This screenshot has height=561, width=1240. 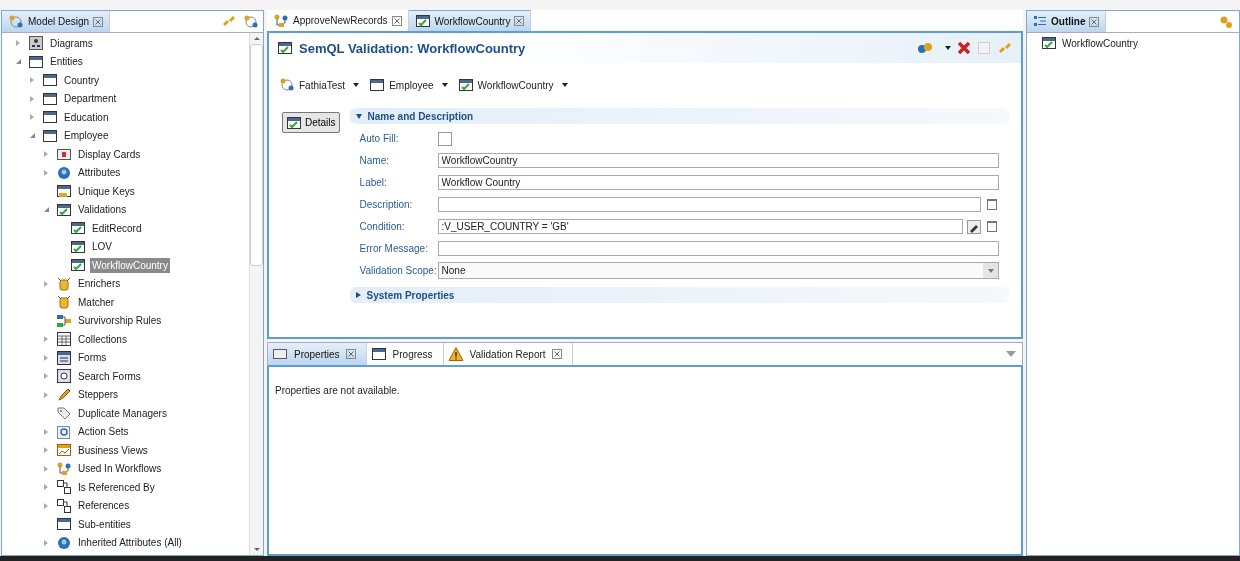 I want to click on breadcrumb-item: FathiaTest, so click(x=322, y=85).